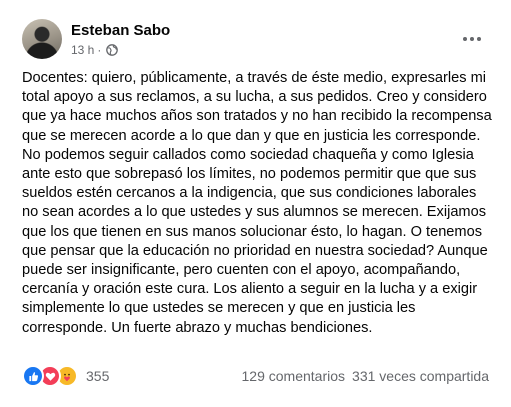 This screenshot has width=511, height=407. I want to click on post-stats-bar: 355 129 comentarios 331 veces compartida, so click(255, 376).